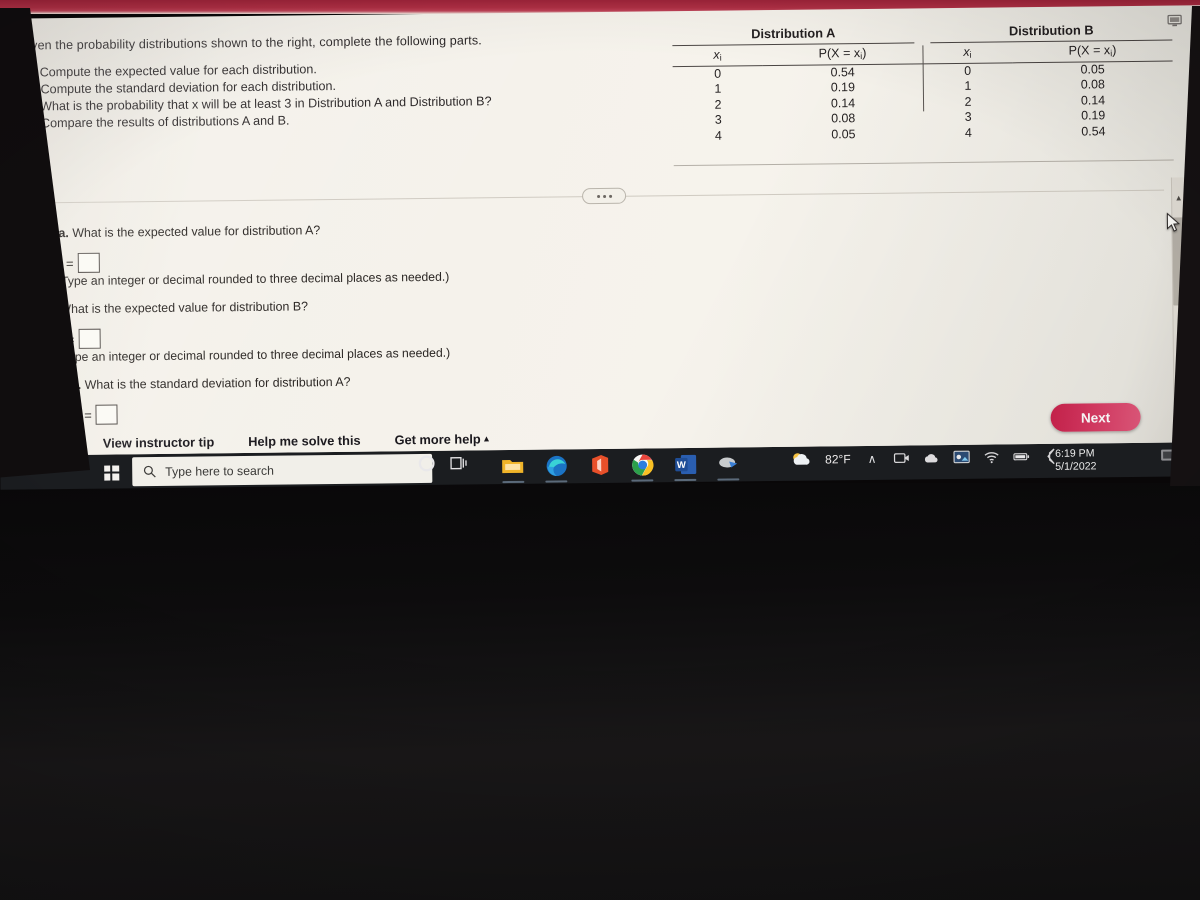  I want to click on taskbar-app-file-explorer, so click(513, 468).